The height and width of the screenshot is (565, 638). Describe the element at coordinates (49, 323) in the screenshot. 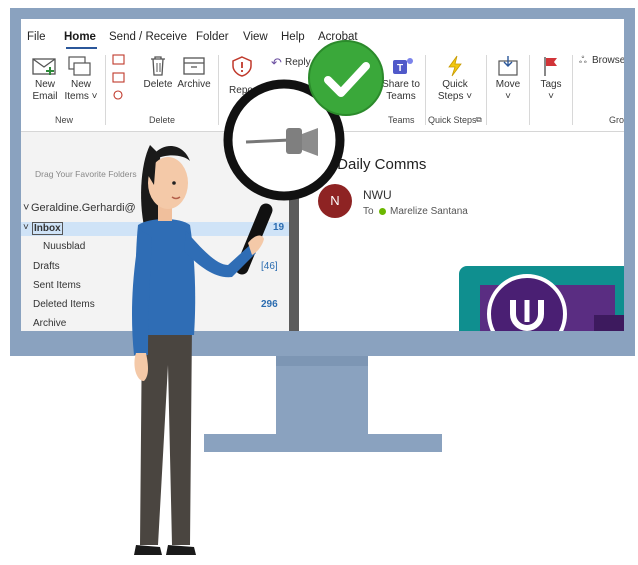

I see `folder-item-archive: Archive` at that location.